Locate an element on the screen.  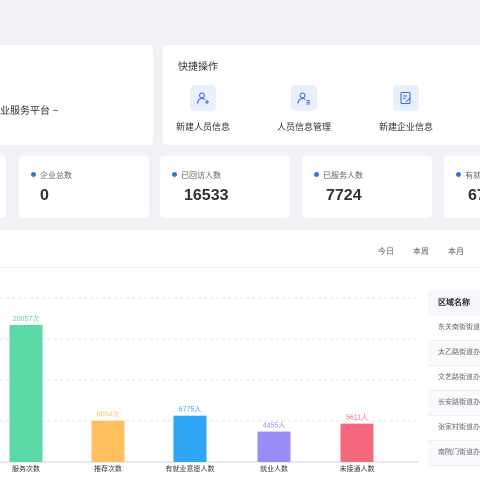
stat-label: 已回访人数 is located at coordinates (196, 175).